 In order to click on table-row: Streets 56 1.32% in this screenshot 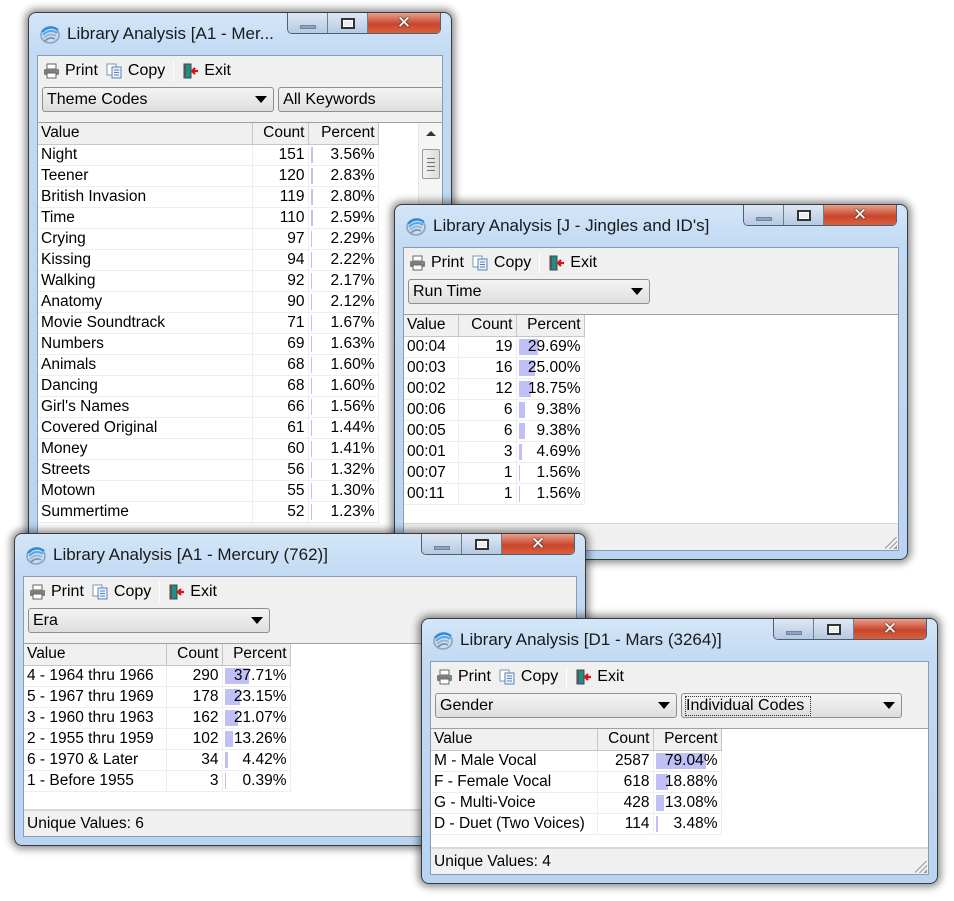, I will do `click(208, 470)`.